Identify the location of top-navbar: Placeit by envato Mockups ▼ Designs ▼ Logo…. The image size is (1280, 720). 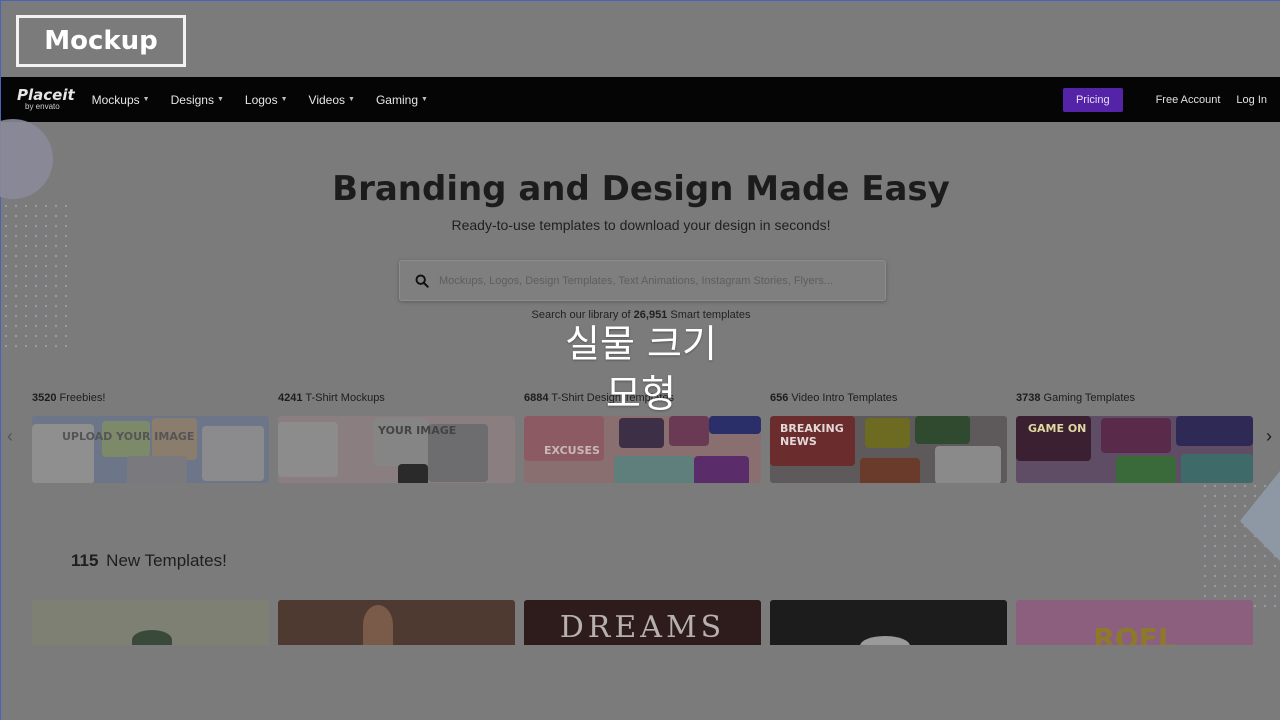
(640, 99).